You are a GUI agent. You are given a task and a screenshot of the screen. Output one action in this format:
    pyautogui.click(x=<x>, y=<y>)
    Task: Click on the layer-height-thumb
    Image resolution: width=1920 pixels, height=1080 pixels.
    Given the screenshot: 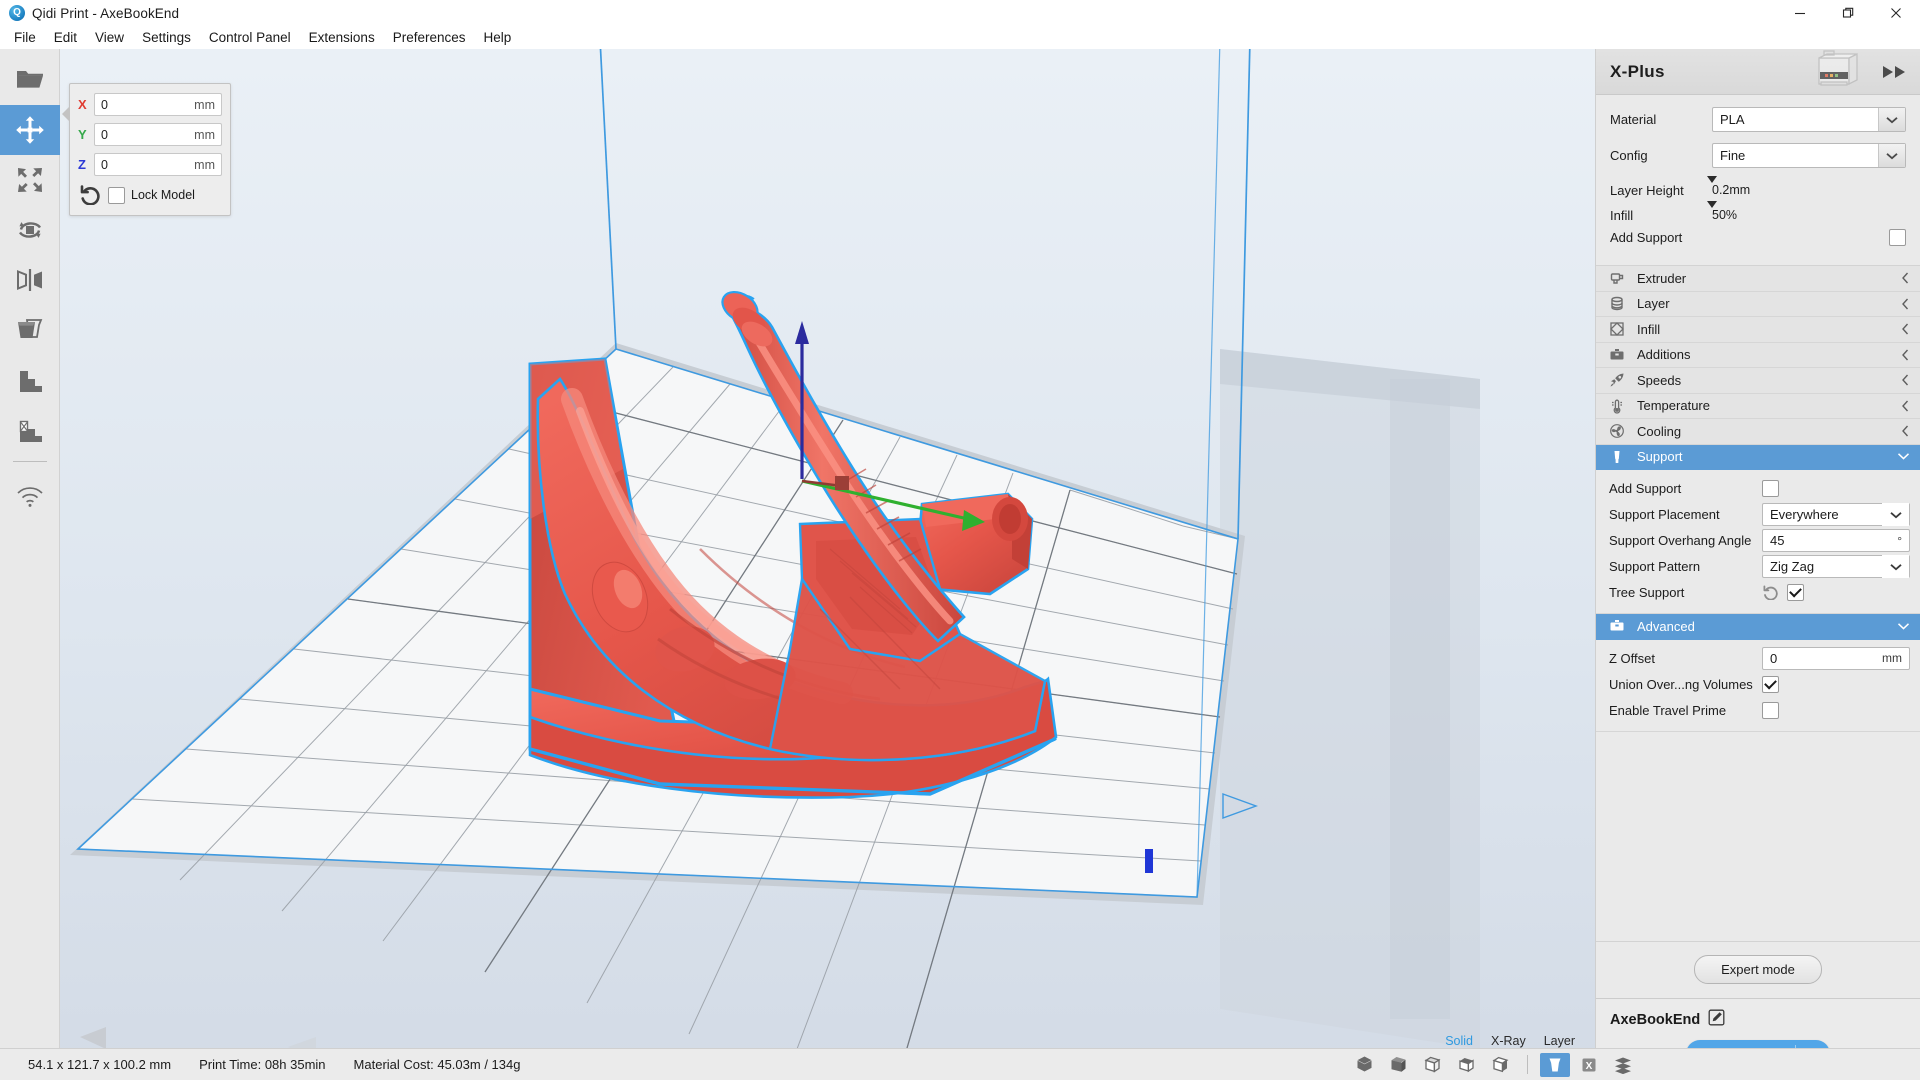 What is the action you would take?
    pyautogui.click(x=1712, y=179)
    